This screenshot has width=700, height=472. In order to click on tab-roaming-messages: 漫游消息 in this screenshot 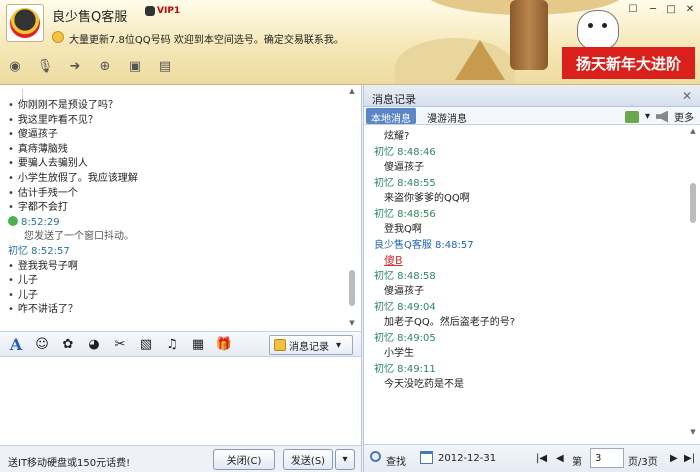, I will do `click(447, 116)`.